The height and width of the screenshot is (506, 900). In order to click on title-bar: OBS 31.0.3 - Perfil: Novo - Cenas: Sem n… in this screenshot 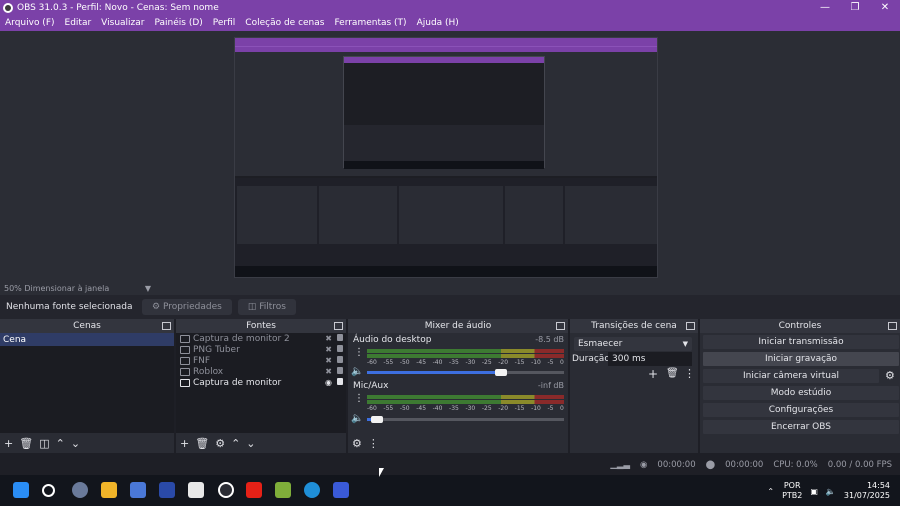, I will do `click(450, 7)`.